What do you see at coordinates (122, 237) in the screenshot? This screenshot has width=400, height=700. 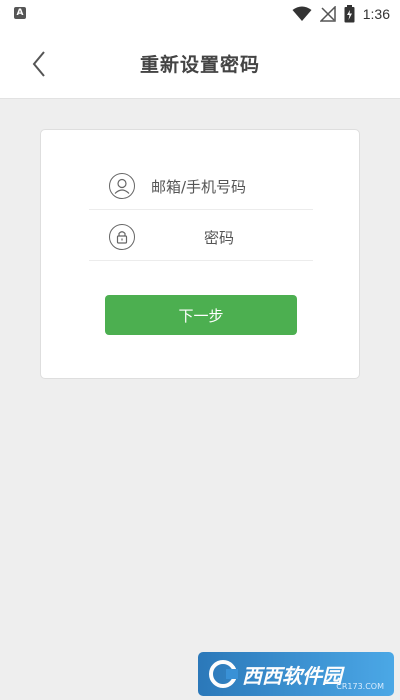 I see `lock-icon` at bounding box center [122, 237].